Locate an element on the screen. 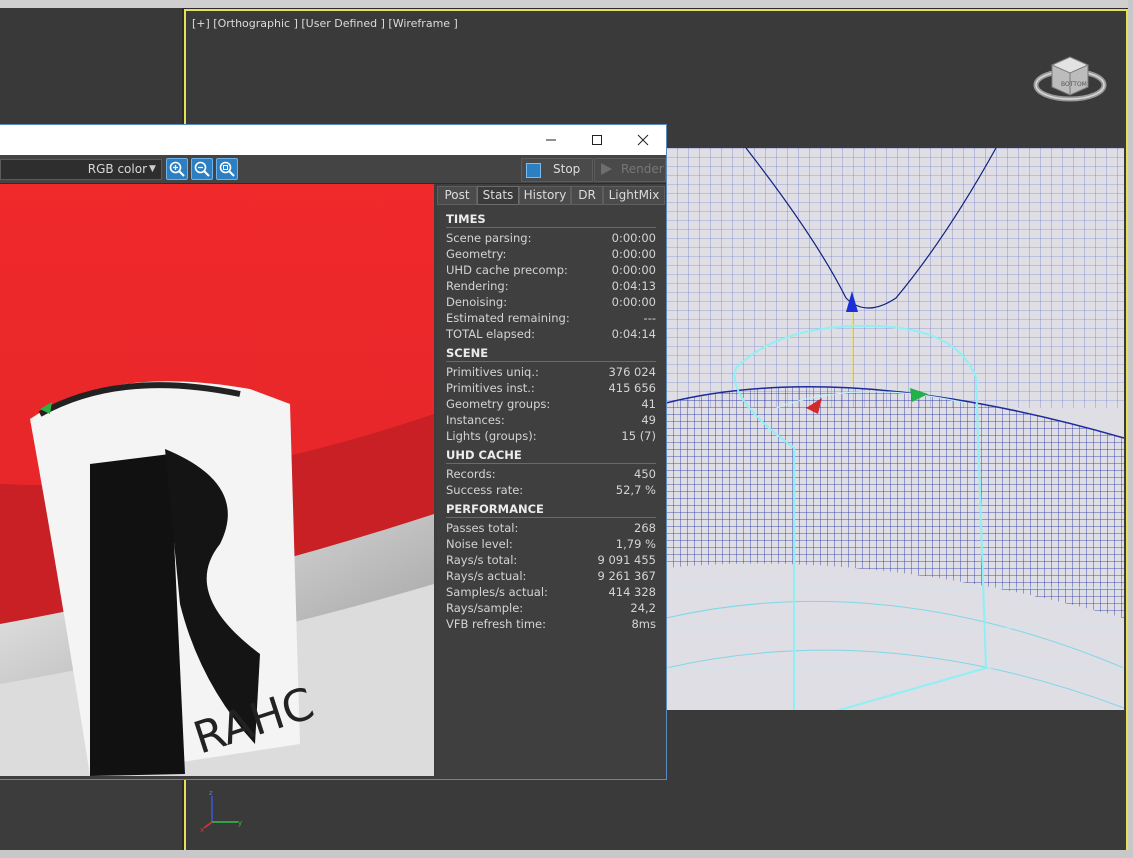 This screenshot has height=858, width=1133. stop-button: Stop is located at coordinates (557, 170).